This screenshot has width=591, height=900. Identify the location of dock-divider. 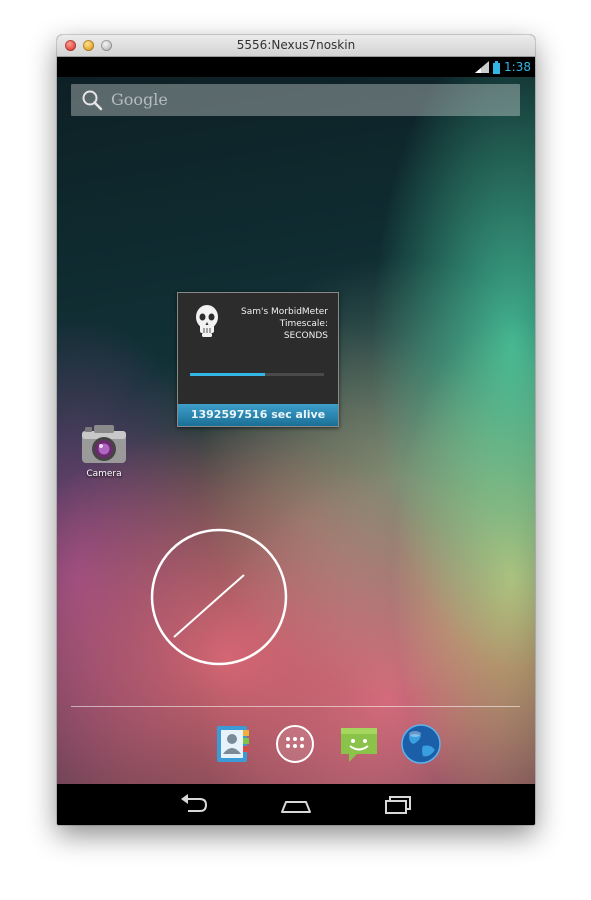
(295, 706).